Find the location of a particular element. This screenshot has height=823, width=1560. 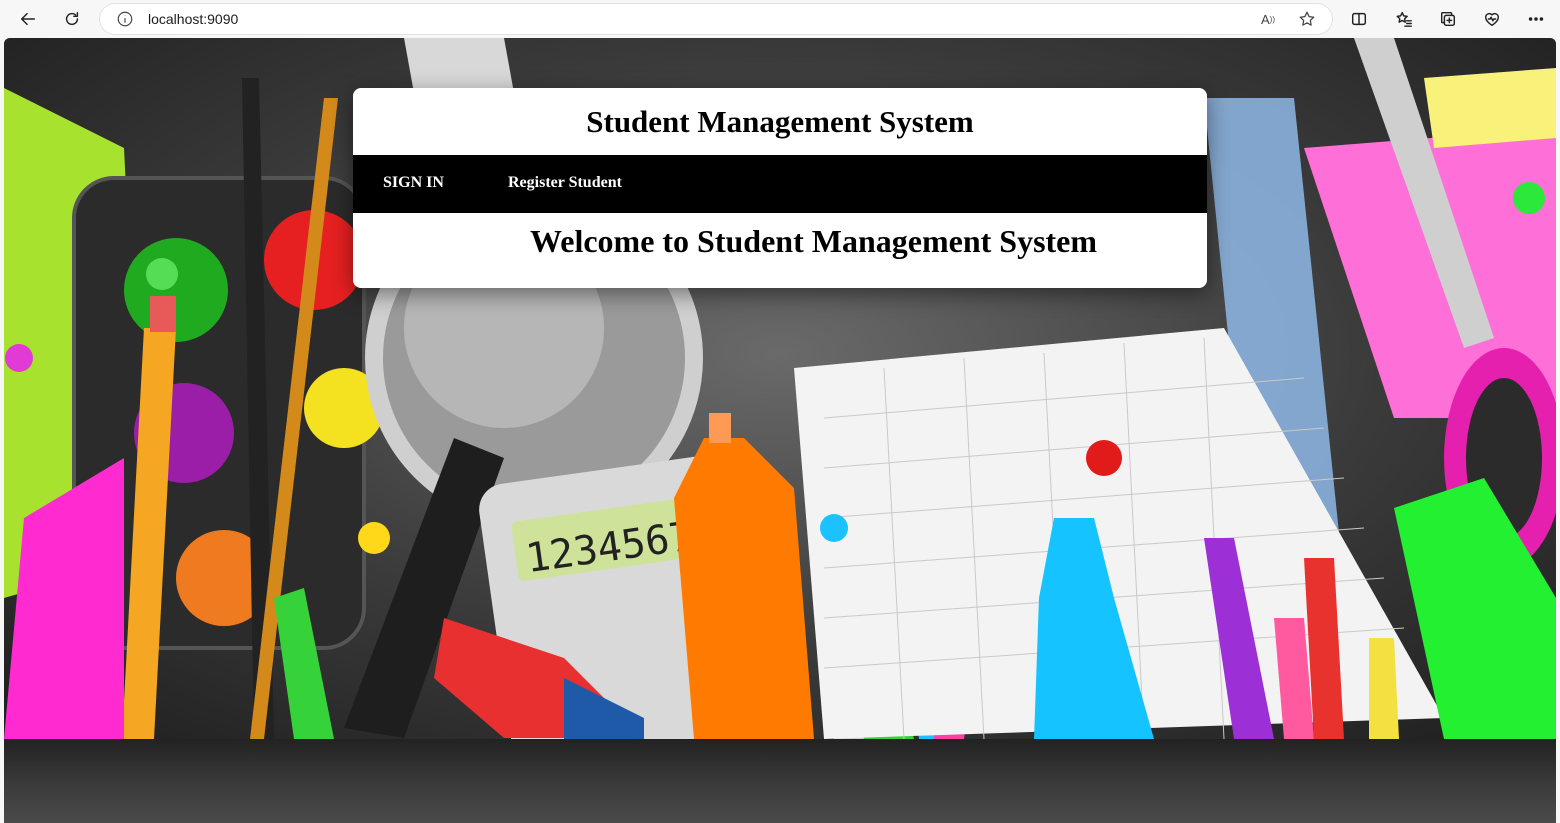

back-icon is located at coordinates (28, 19).